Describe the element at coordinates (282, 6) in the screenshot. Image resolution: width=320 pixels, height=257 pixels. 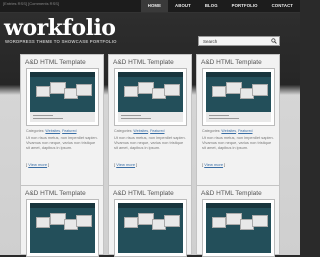
I see `nav-item-contact: CONTACT` at that location.